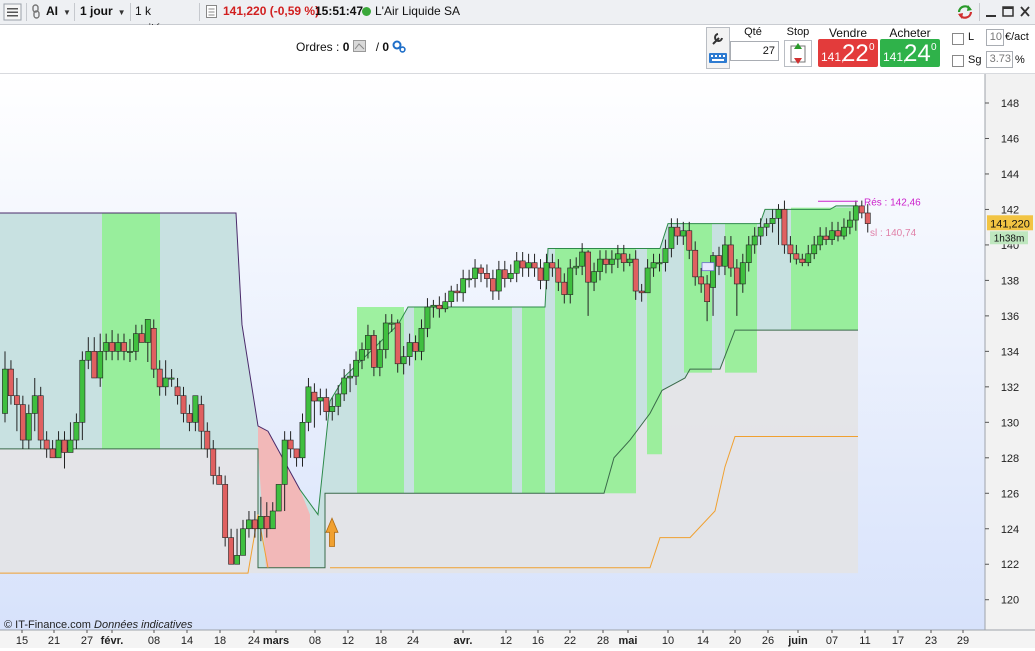  What do you see at coordinates (1010, 139) in the screenshot?
I see `y-tick-label: 146` at bounding box center [1010, 139].